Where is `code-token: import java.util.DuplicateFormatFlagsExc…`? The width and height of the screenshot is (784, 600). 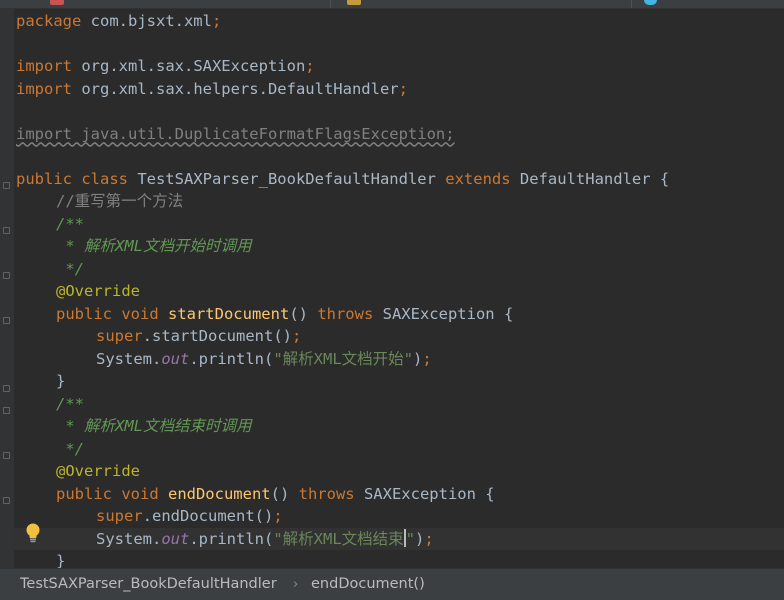 code-token: import java.util.DuplicateFormatFlagsExc… is located at coordinates (235, 133).